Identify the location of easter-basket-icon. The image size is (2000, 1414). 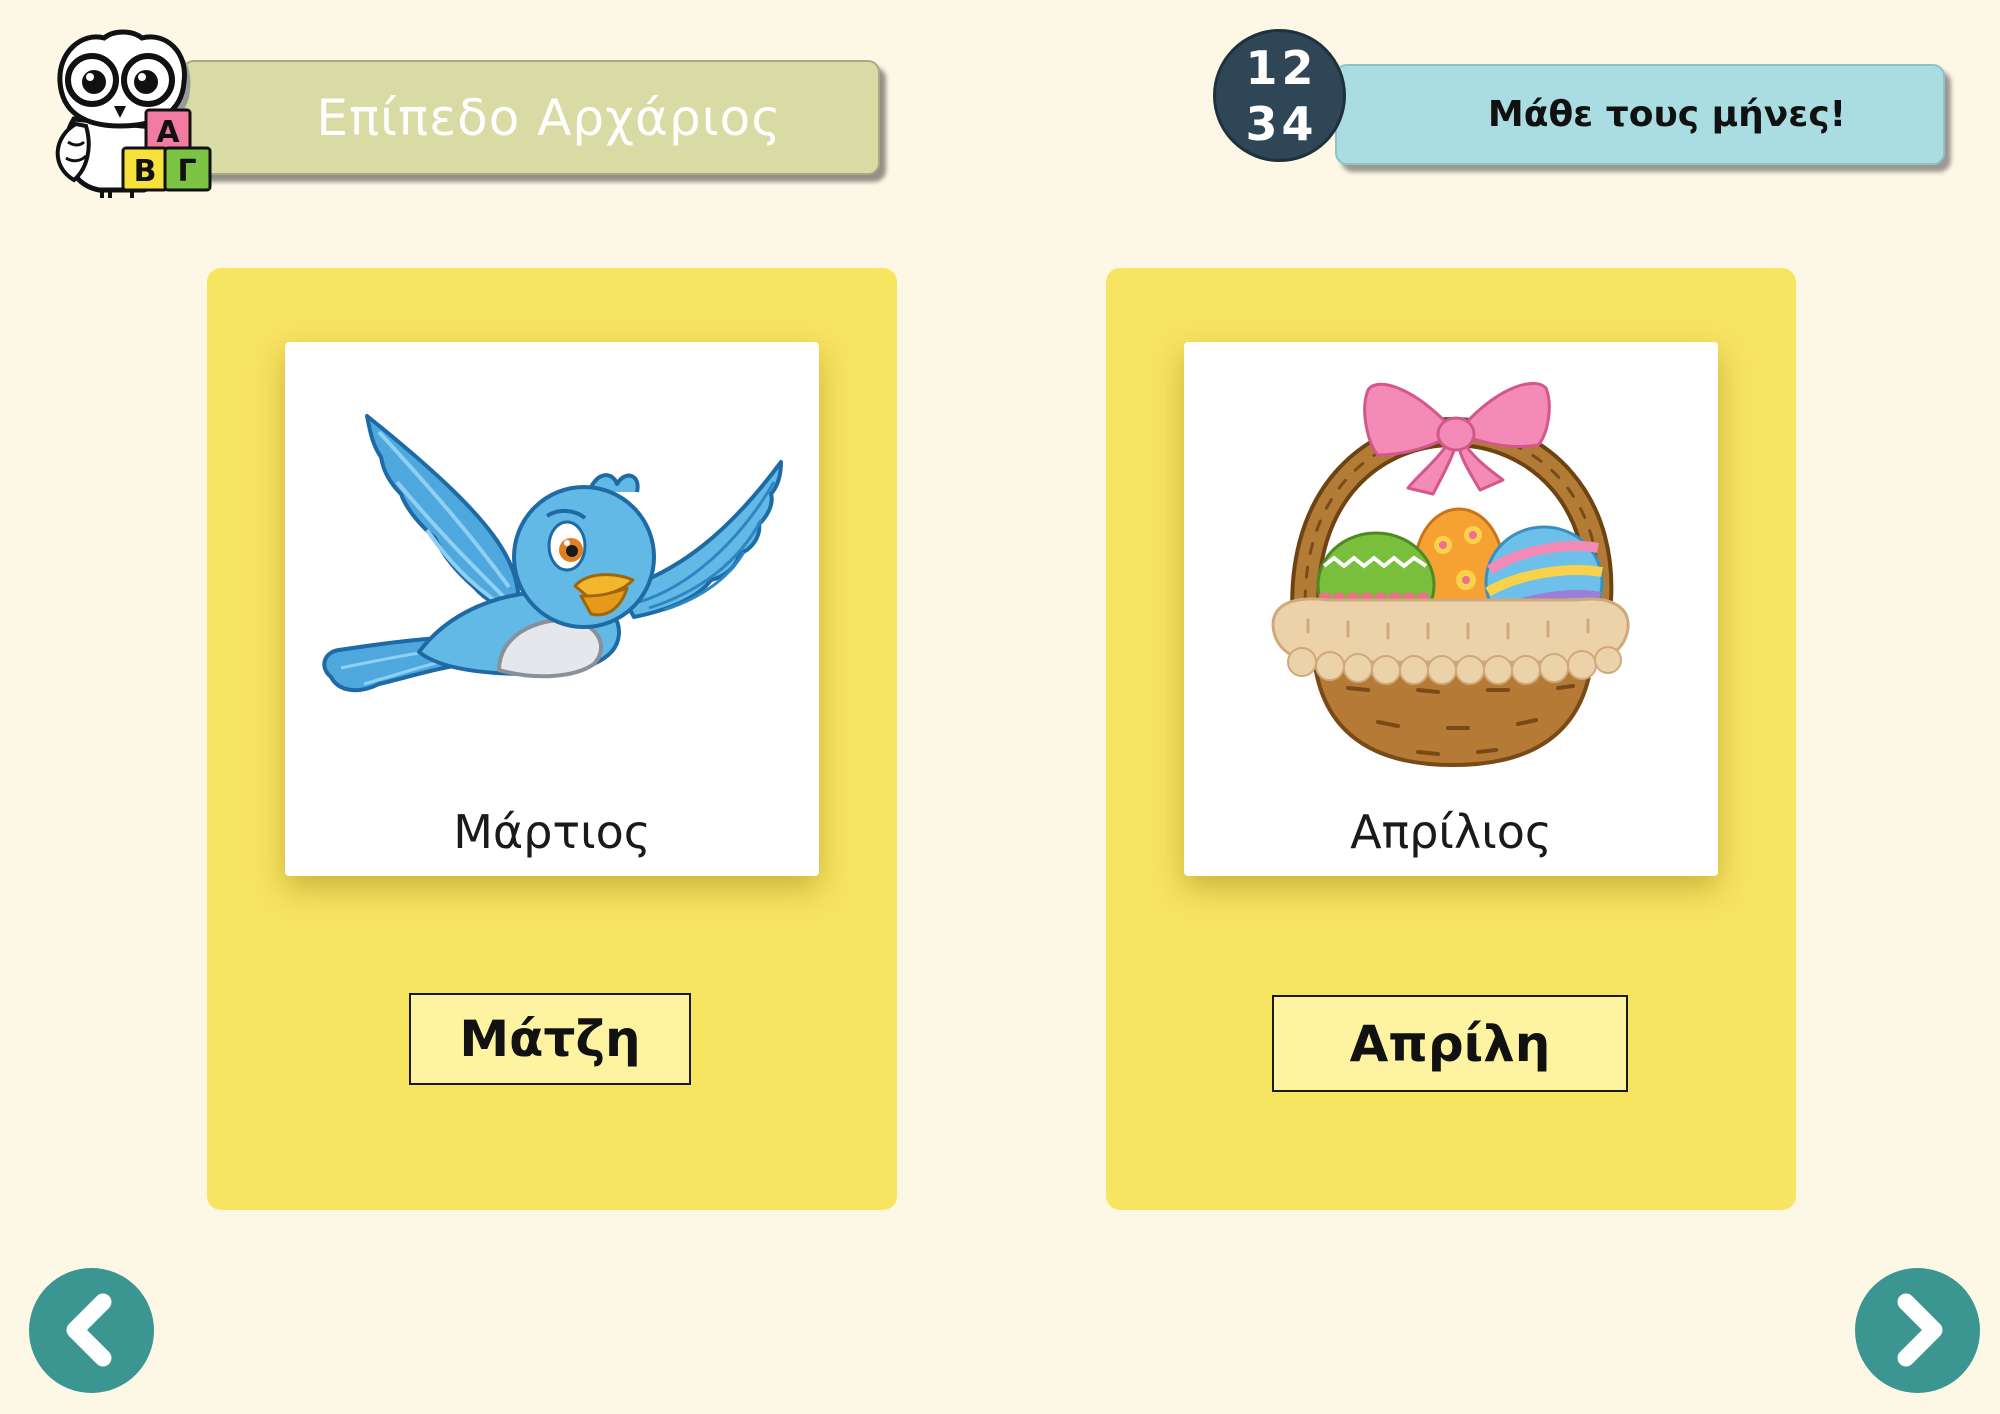
(1450, 575).